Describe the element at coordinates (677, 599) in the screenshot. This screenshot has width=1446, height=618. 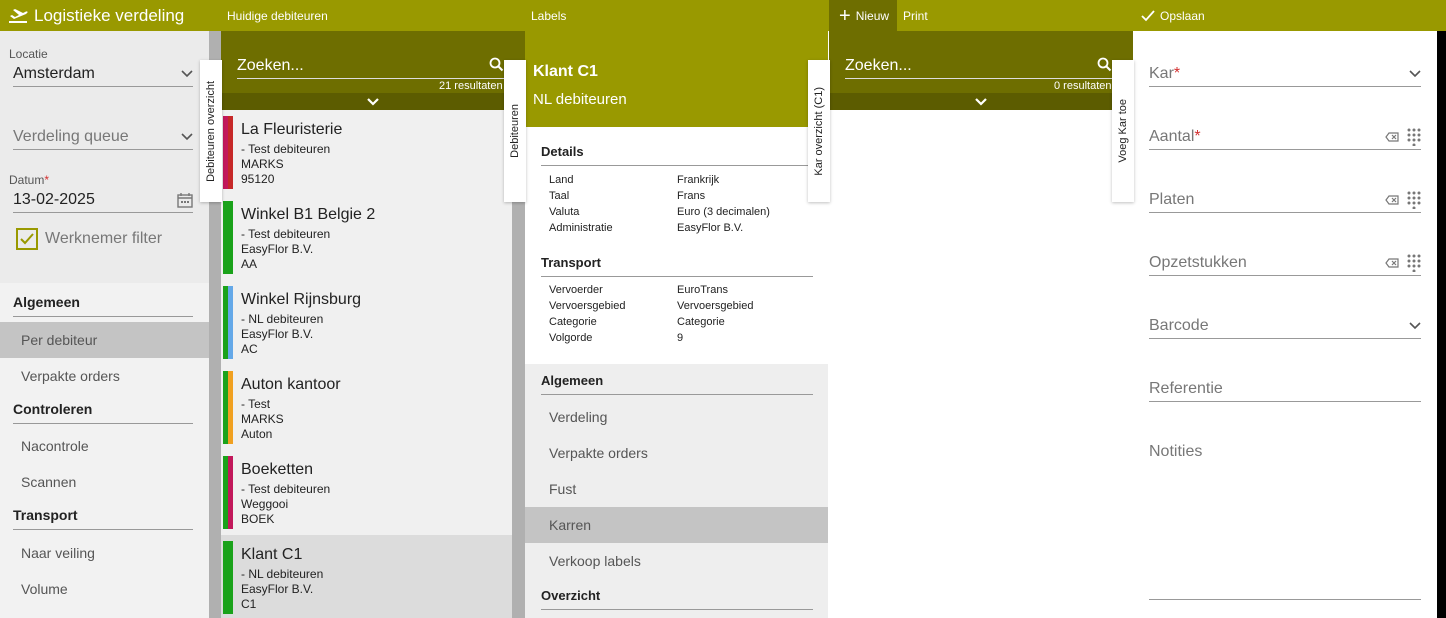
I see `overzicht-heading: Overzicht` at that location.